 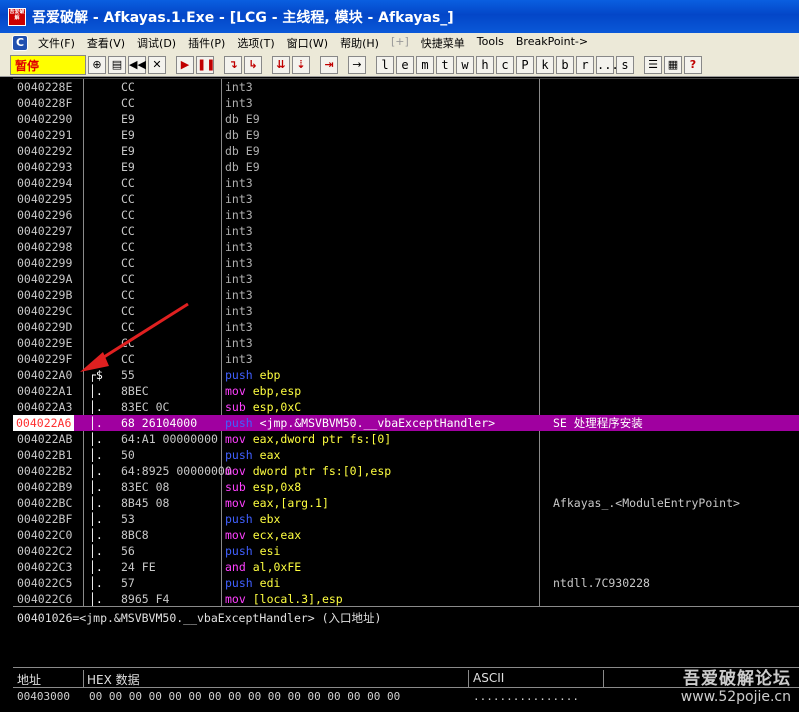 I want to click on row-address: 0040228E, so click(x=45, y=87).